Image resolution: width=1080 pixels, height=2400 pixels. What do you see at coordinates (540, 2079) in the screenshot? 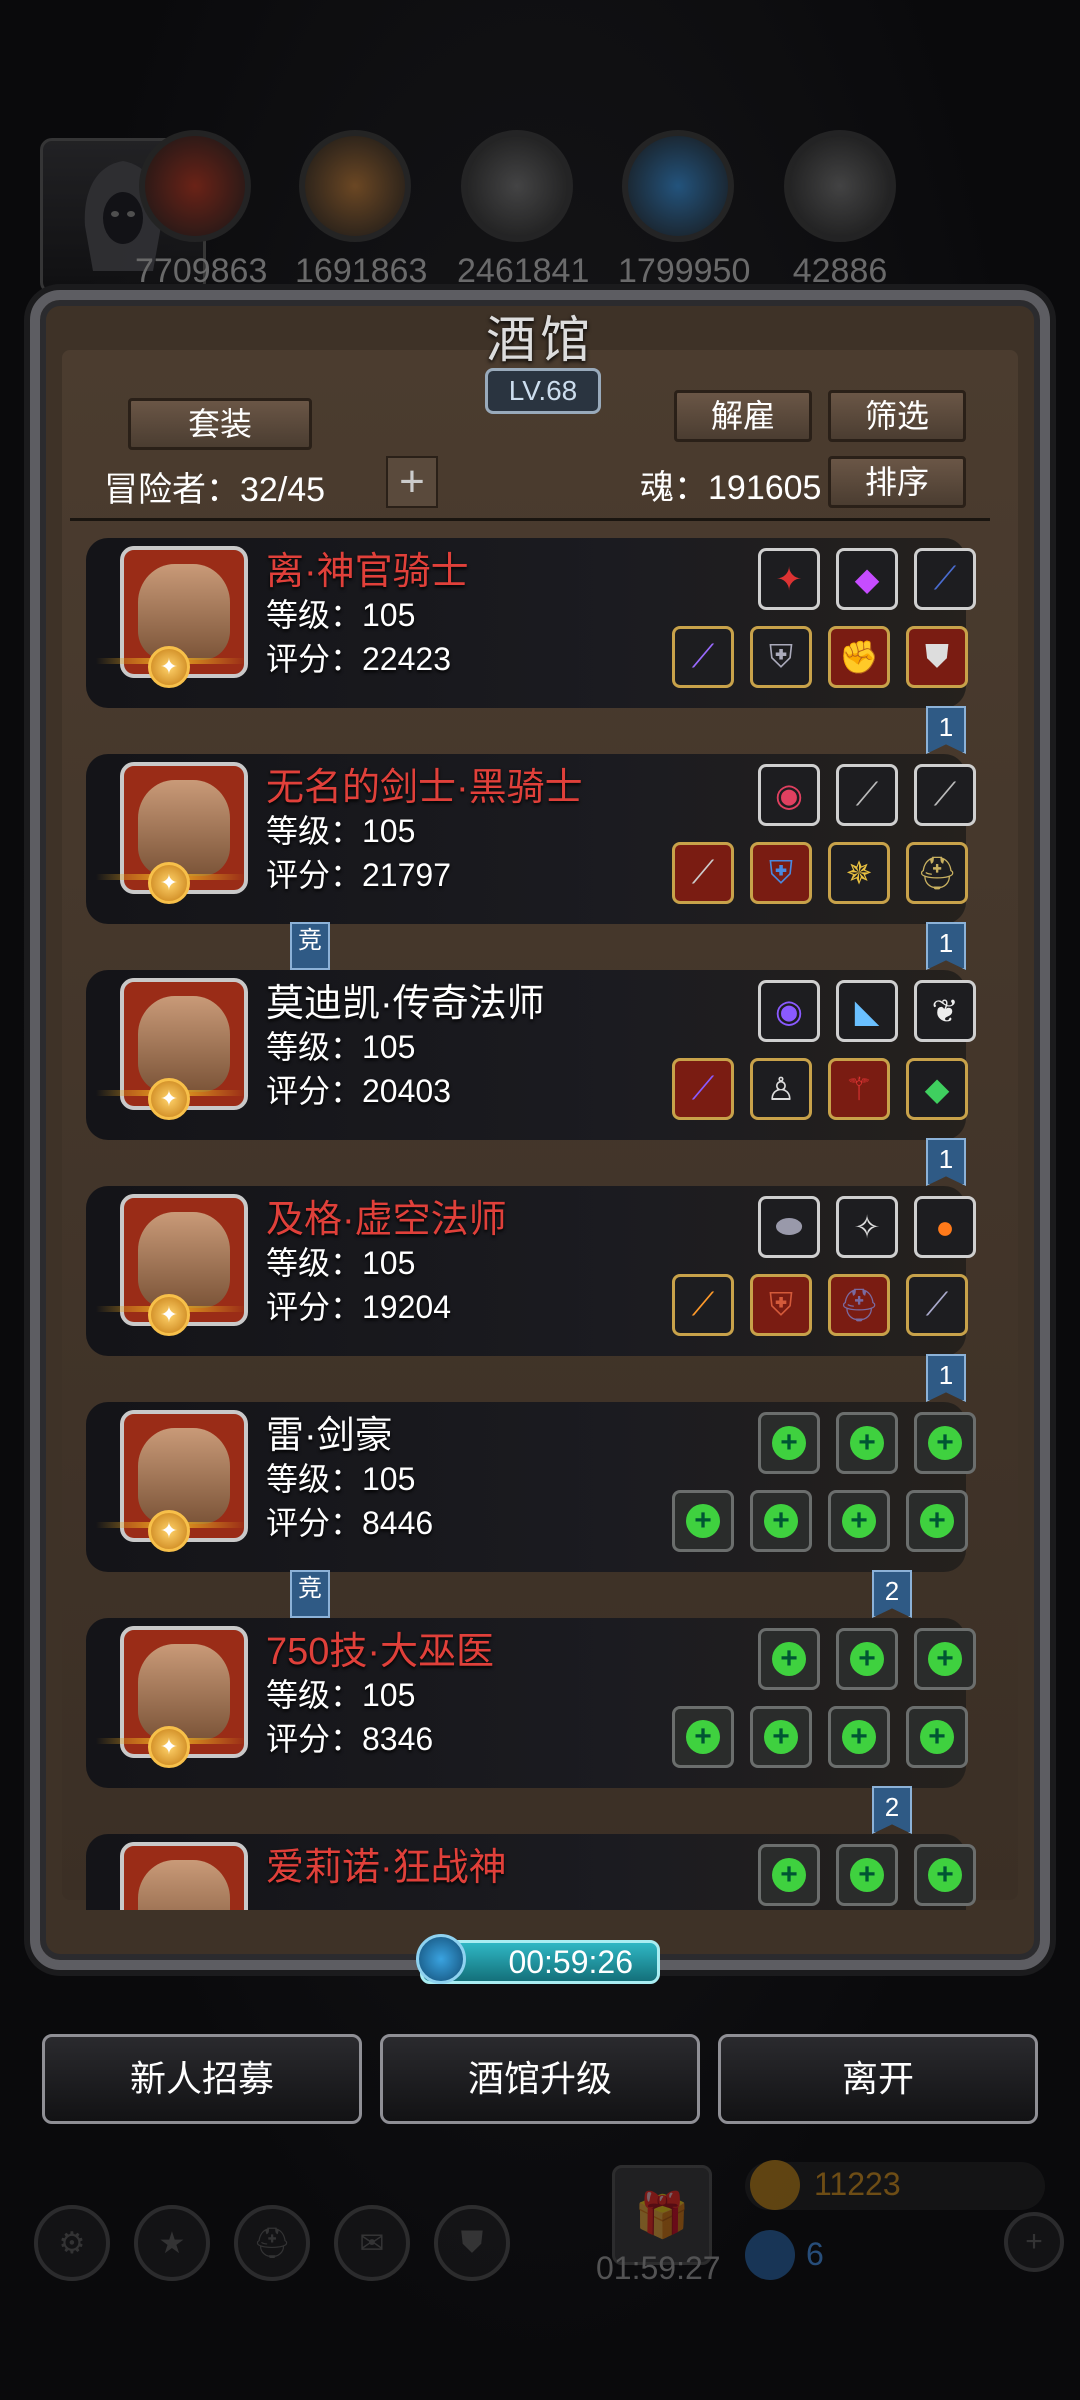
I see `upgrade-tavern-button: 酒馆升级` at bounding box center [540, 2079].